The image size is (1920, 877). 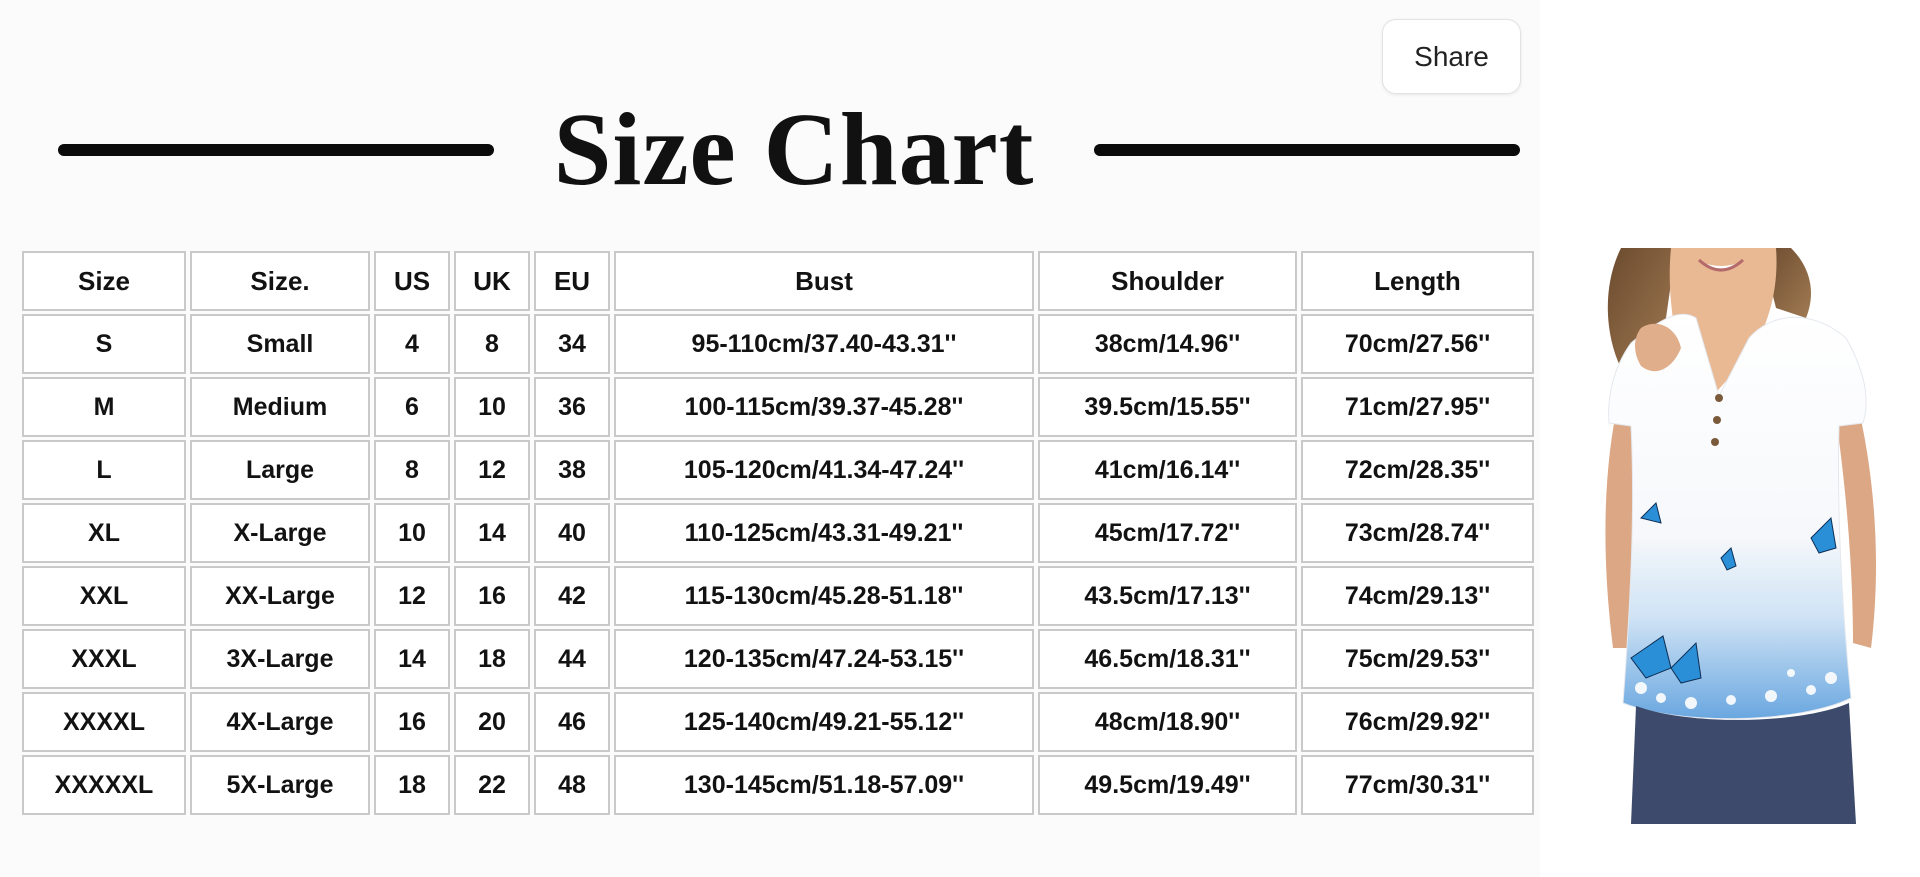 What do you see at coordinates (1451, 56) in the screenshot?
I see `share-button: Share` at bounding box center [1451, 56].